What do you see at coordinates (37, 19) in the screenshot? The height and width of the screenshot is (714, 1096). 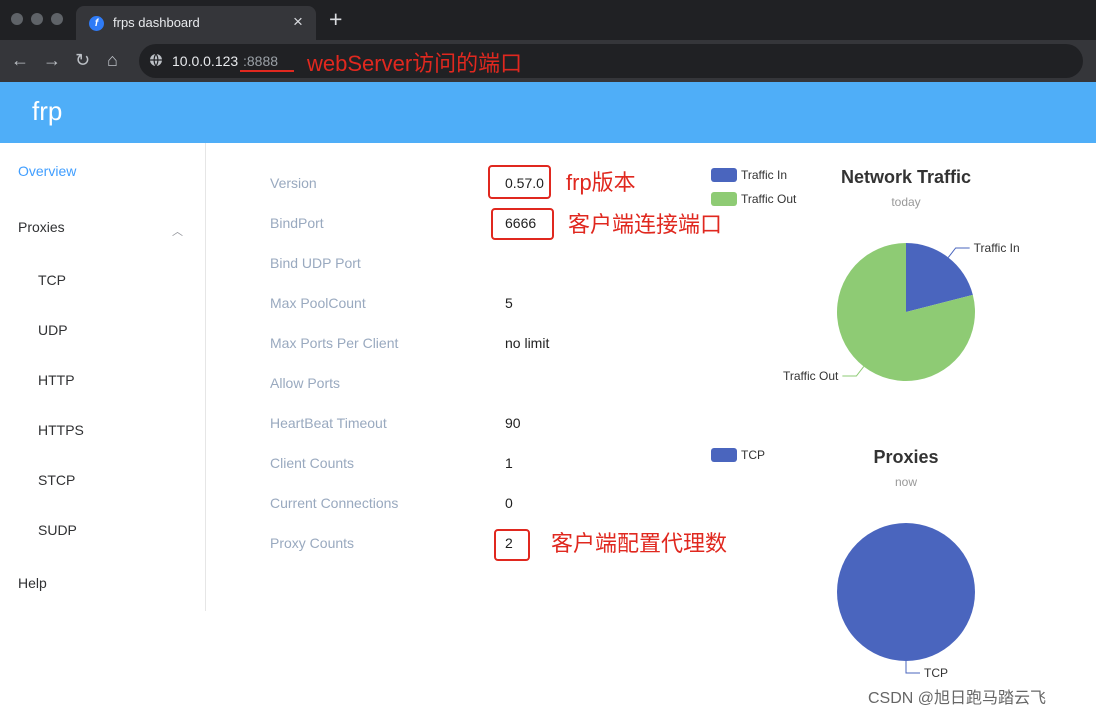 I see `window-minimize-dot` at bounding box center [37, 19].